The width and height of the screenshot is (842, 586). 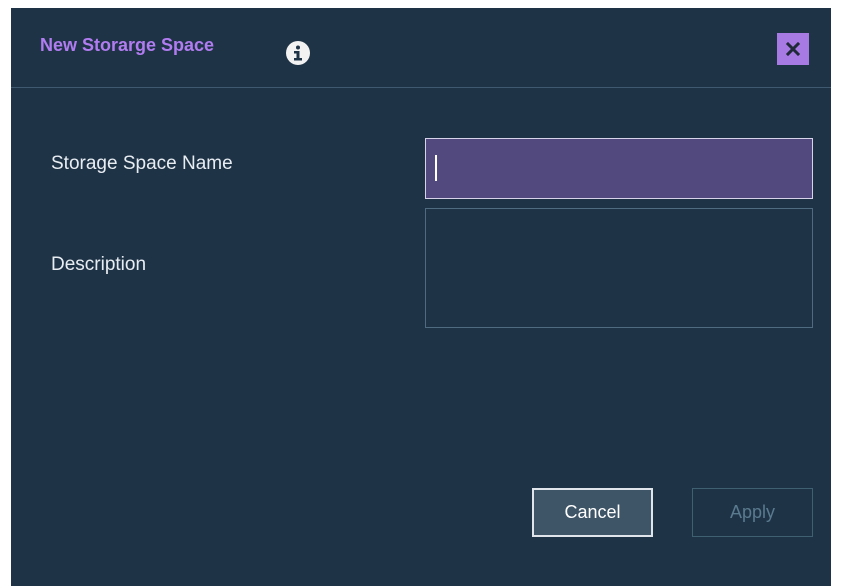 What do you see at coordinates (752, 512) in the screenshot?
I see `apply-button: Apply` at bounding box center [752, 512].